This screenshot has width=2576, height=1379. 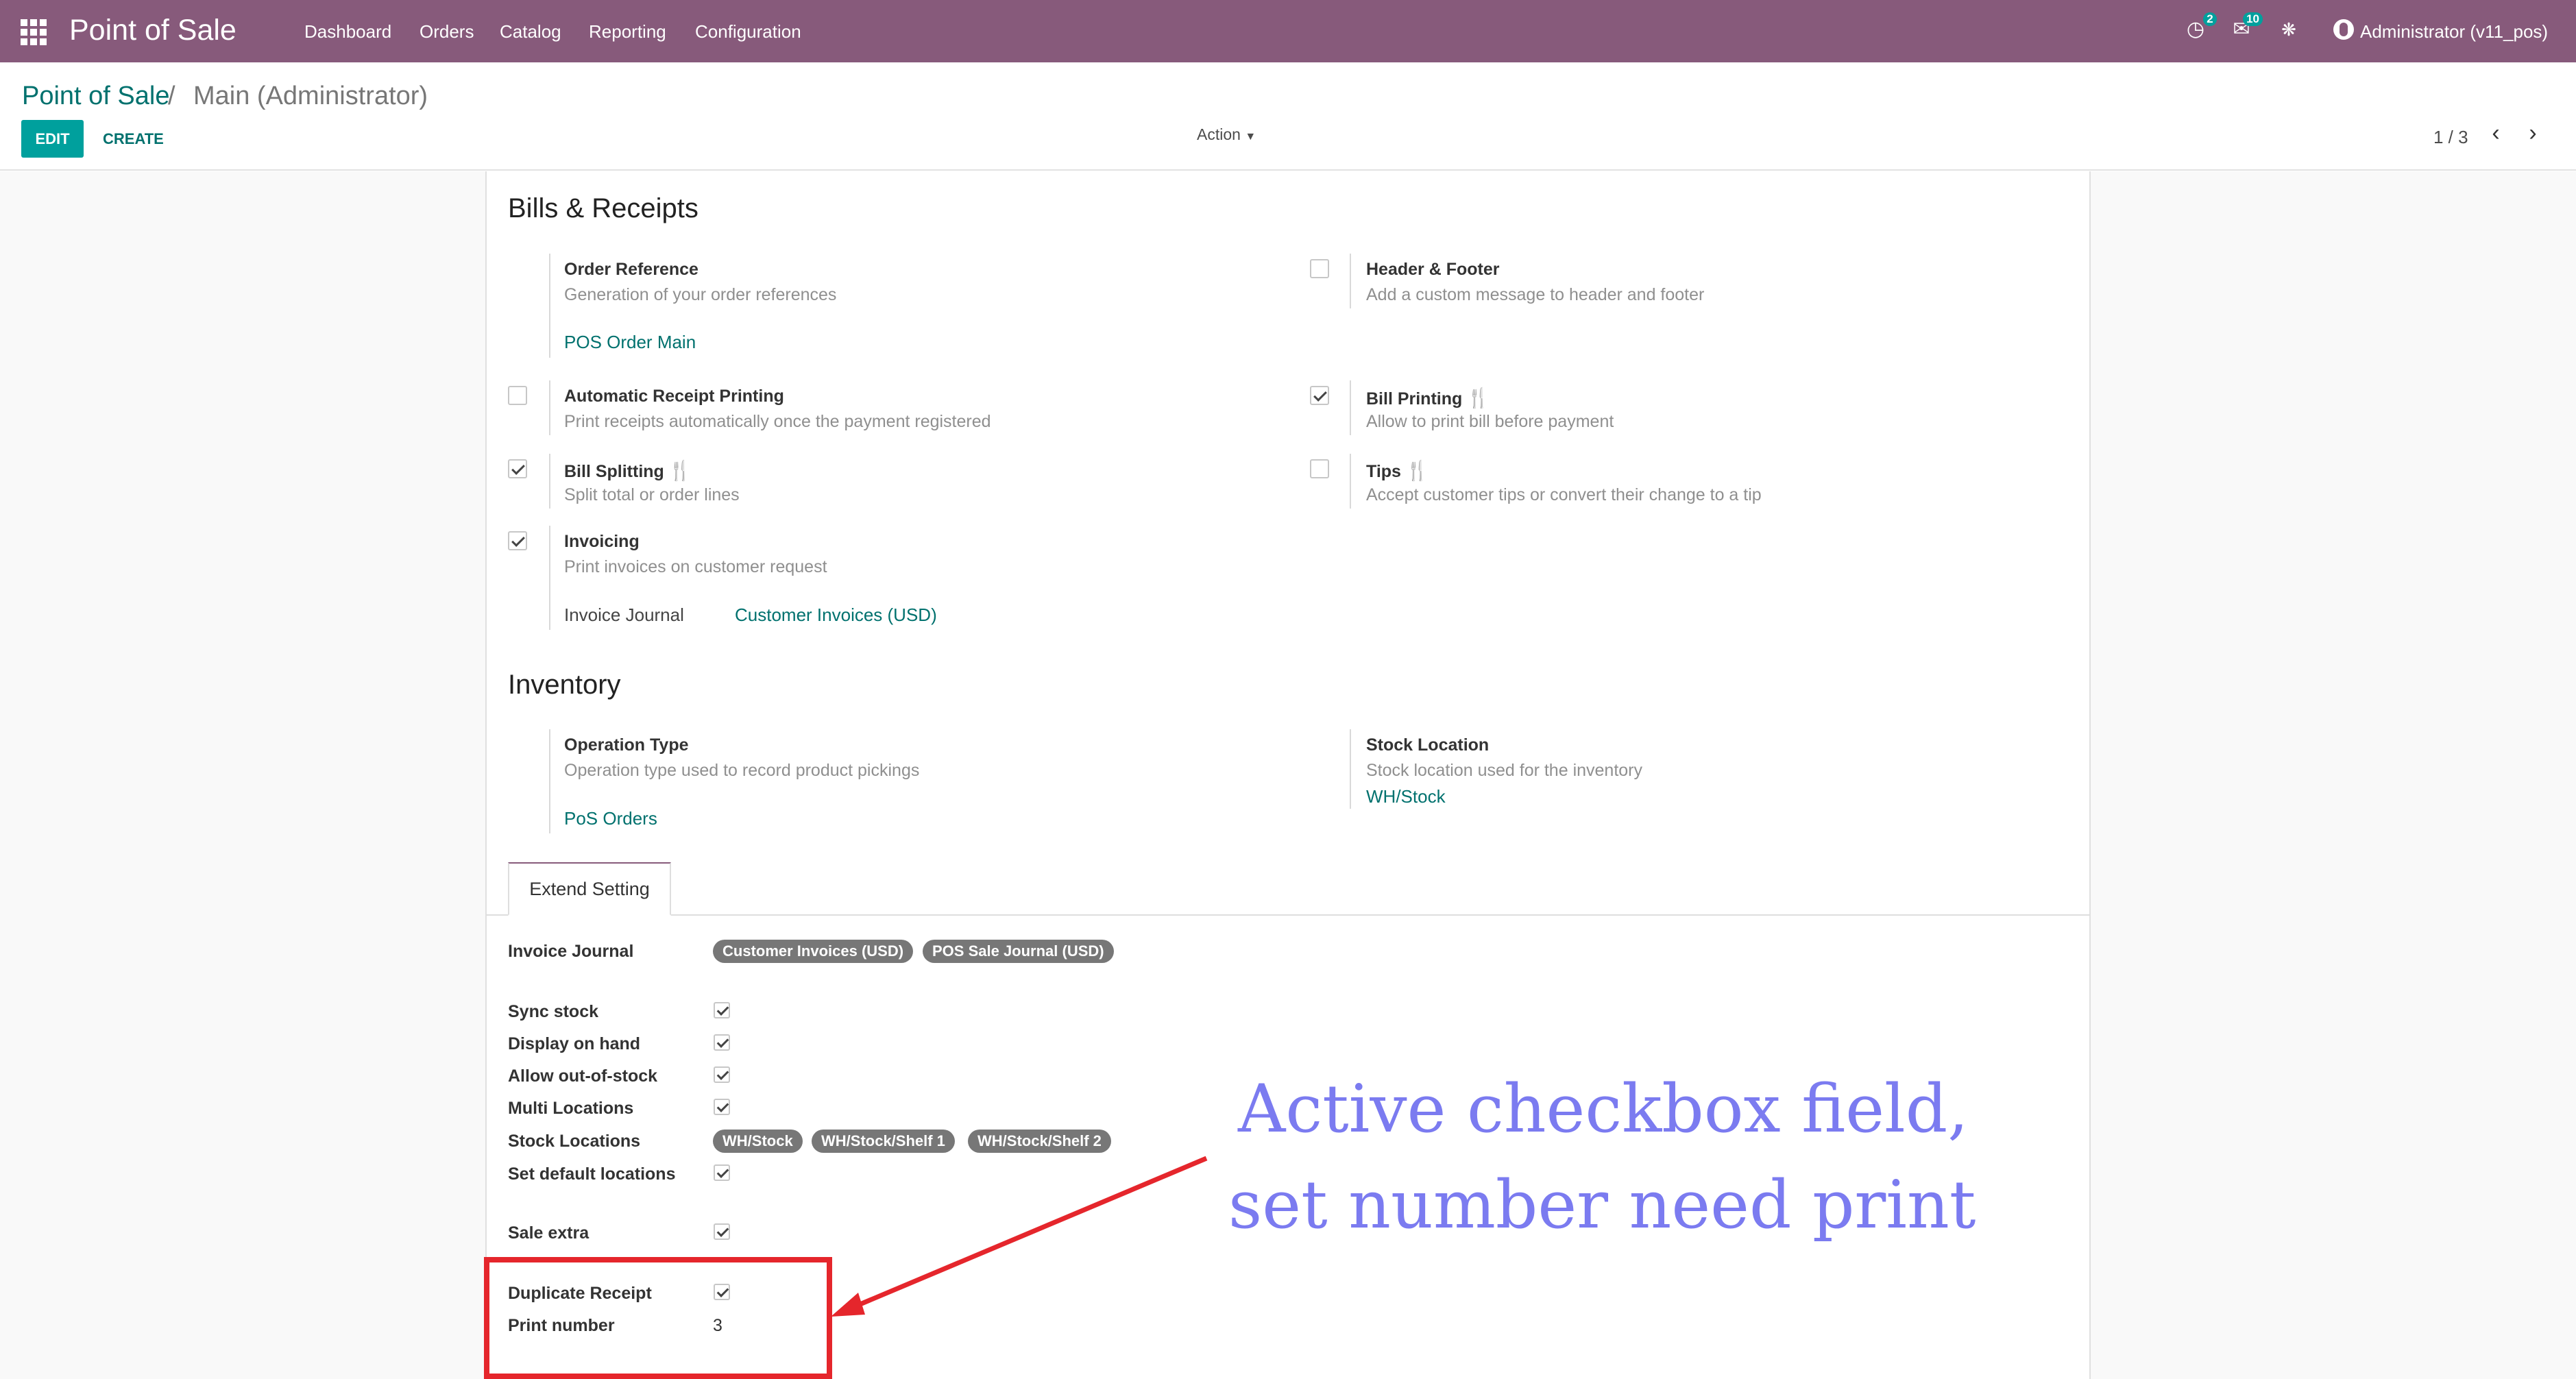 I want to click on edit-button: EDIT, so click(x=52, y=139).